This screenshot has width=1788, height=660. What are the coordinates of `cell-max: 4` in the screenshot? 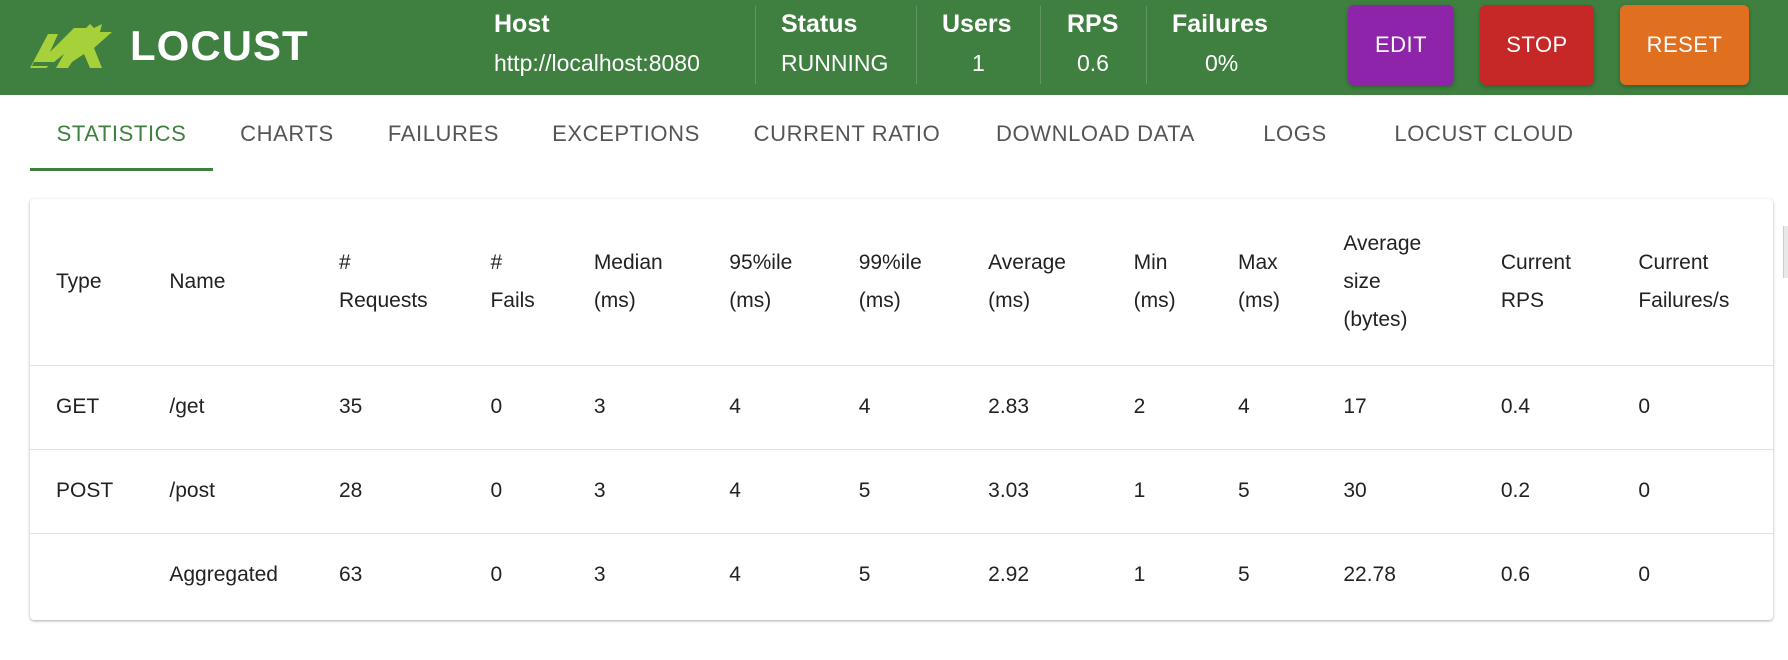 It's located at (1264, 407).